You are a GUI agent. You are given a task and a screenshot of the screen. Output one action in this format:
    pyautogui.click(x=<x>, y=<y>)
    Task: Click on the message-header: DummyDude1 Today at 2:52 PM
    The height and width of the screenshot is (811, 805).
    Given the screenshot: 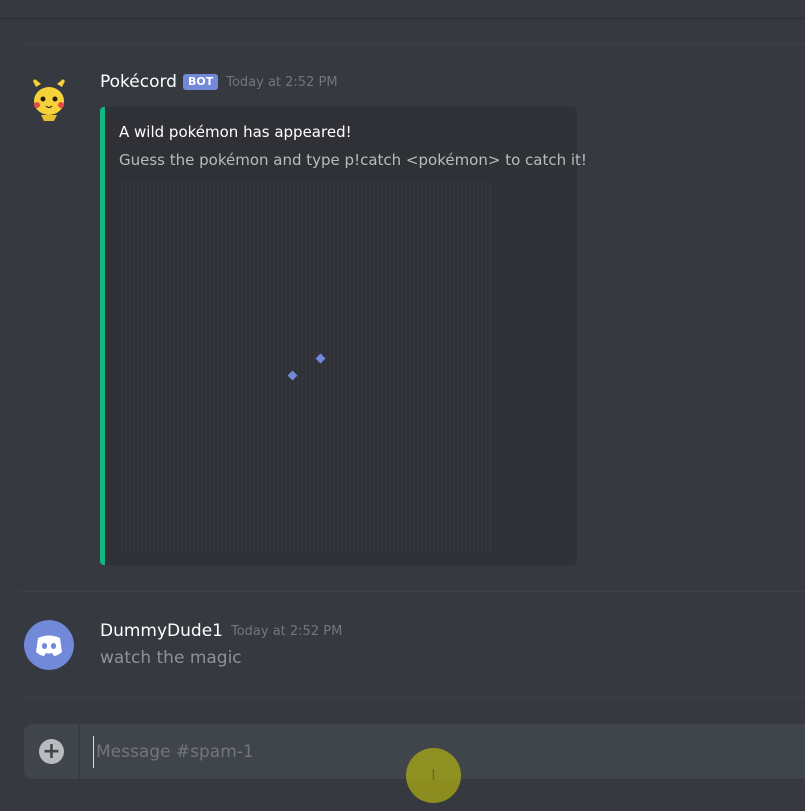 What is the action you would take?
    pyautogui.click(x=221, y=631)
    